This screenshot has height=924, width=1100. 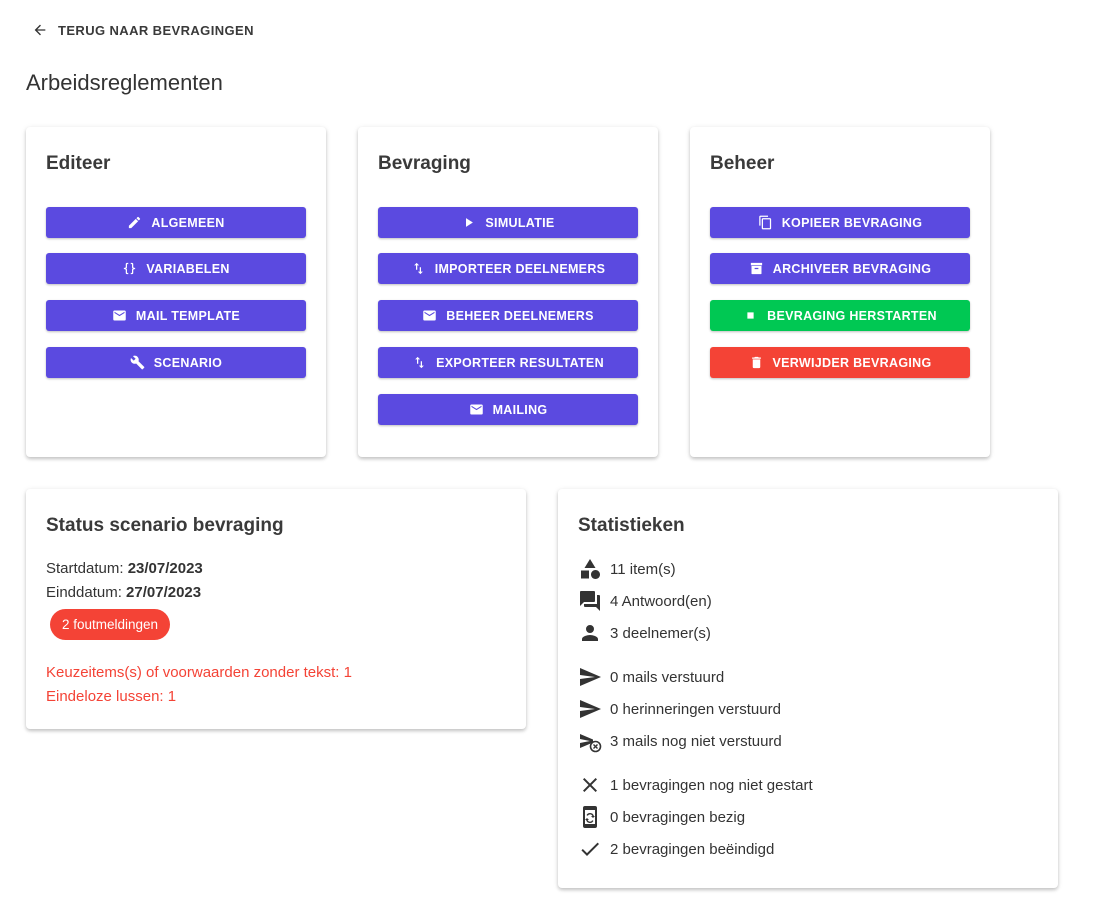 I want to click on mailing-button-label: MAILING, so click(x=520, y=409).